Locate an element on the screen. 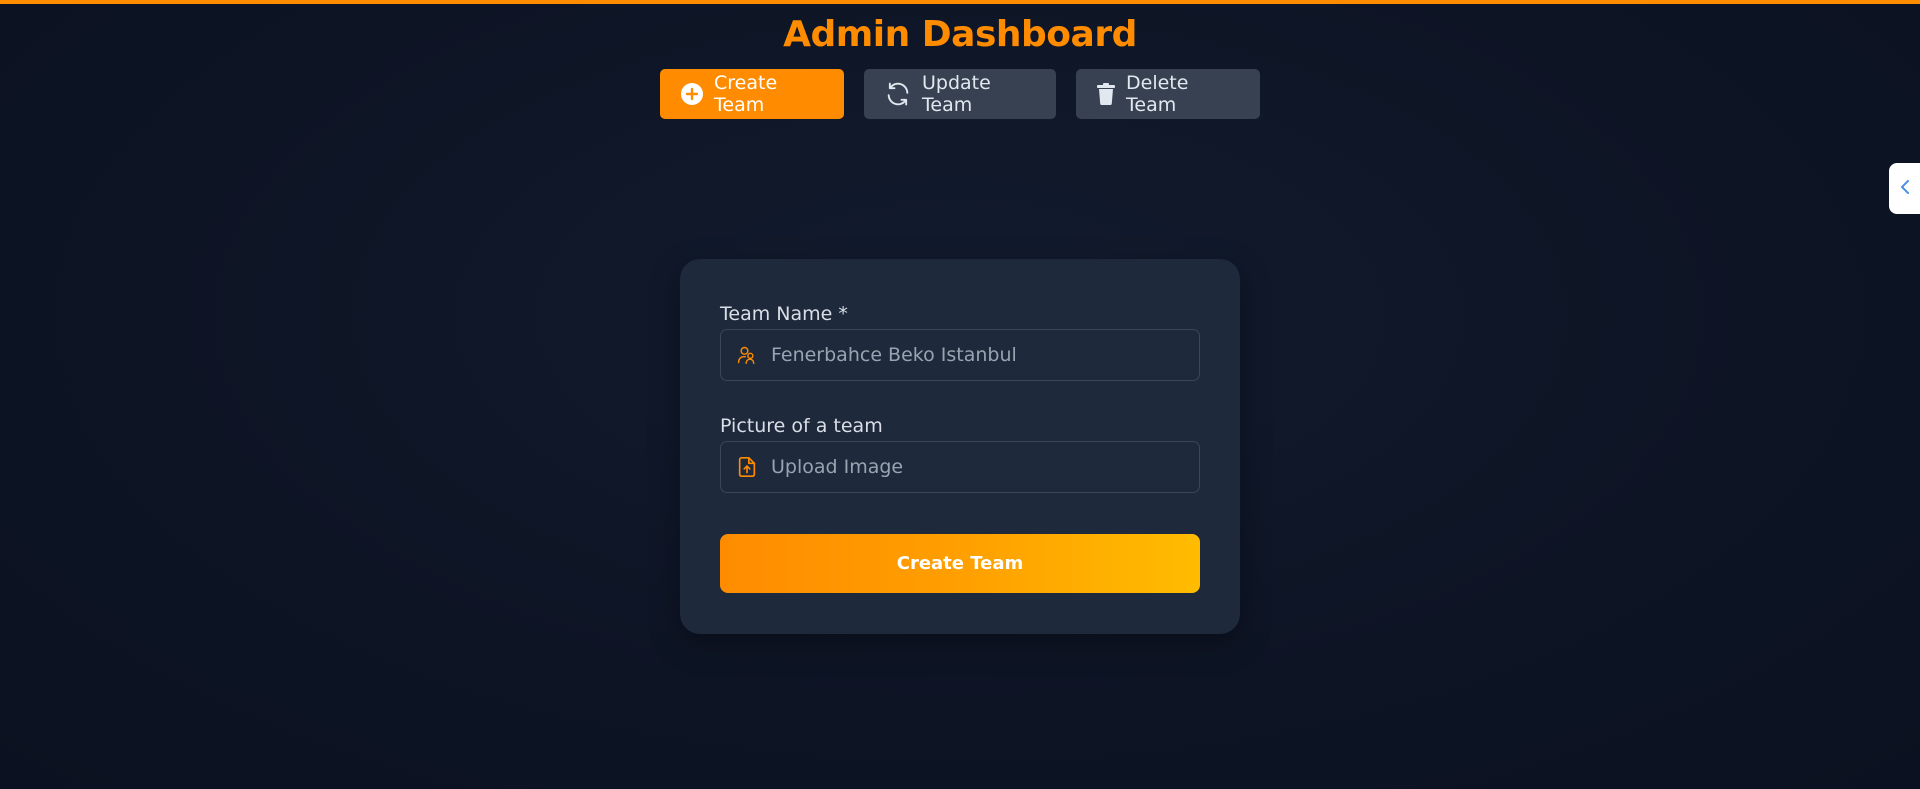 The height and width of the screenshot is (789, 1920). top-accent-bar is located at coordinates (960, 2).